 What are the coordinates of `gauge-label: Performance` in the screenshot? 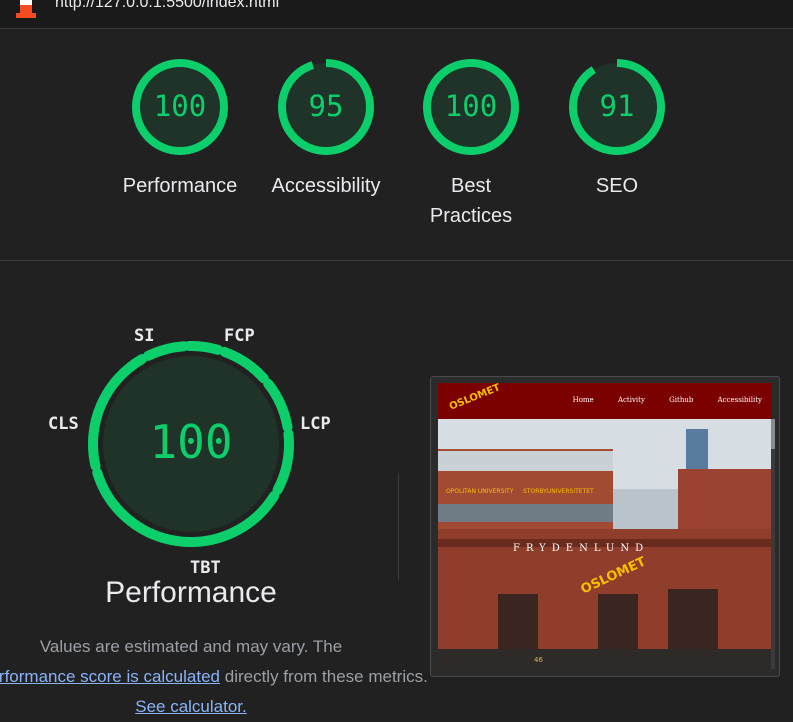 It's located at (180, 186).